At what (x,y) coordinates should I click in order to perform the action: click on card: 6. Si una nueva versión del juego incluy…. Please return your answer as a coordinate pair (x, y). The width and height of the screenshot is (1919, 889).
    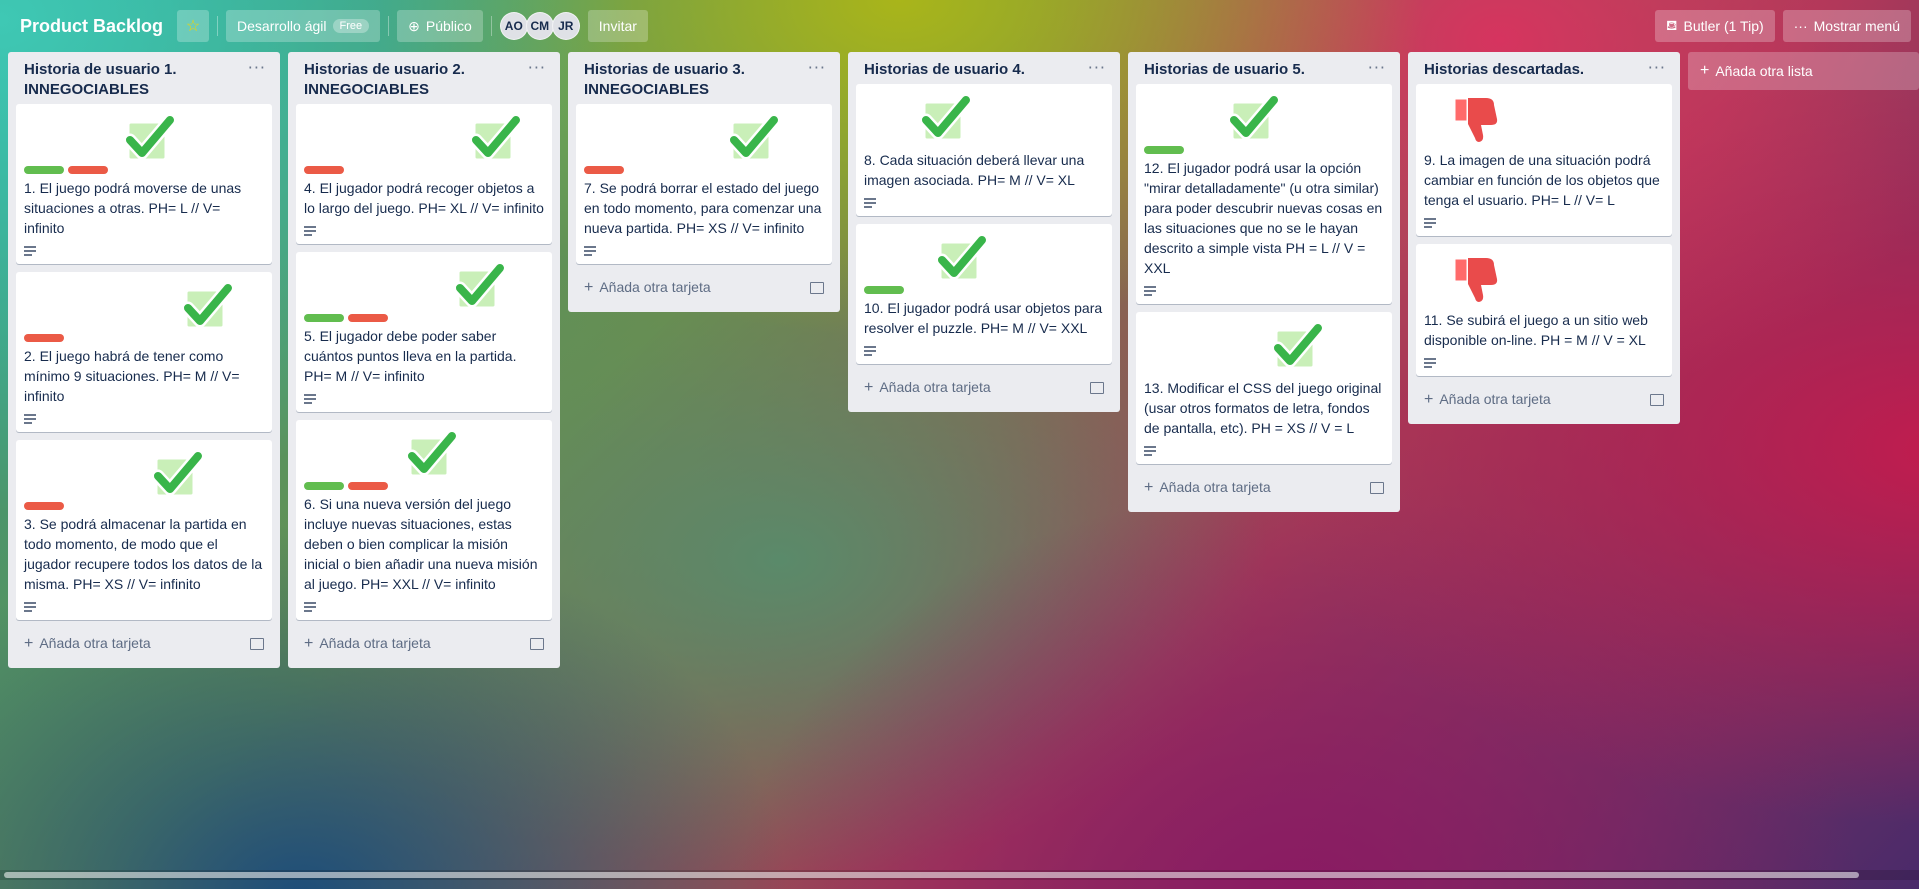
    Looking at the image, I should click on (424, 520).